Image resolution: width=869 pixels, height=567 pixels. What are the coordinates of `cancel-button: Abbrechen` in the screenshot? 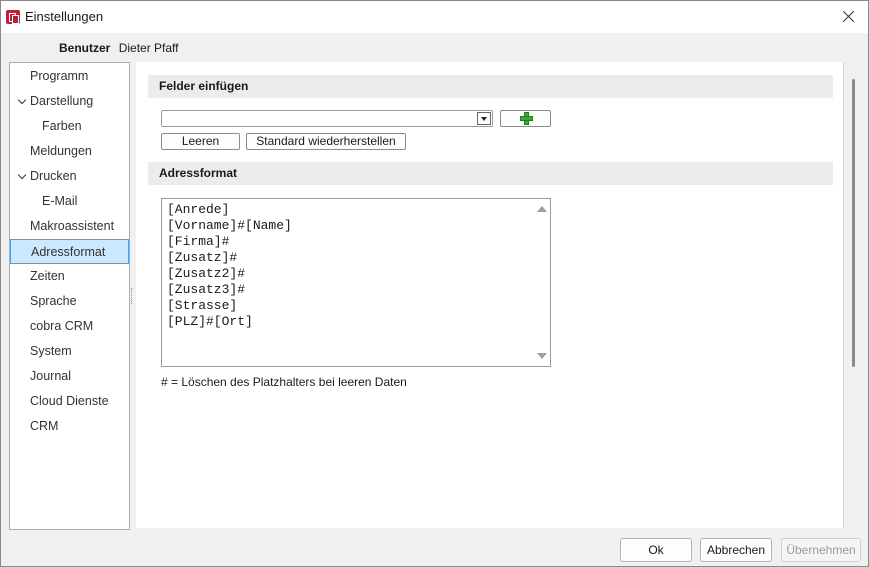 It's located at (736, 550).